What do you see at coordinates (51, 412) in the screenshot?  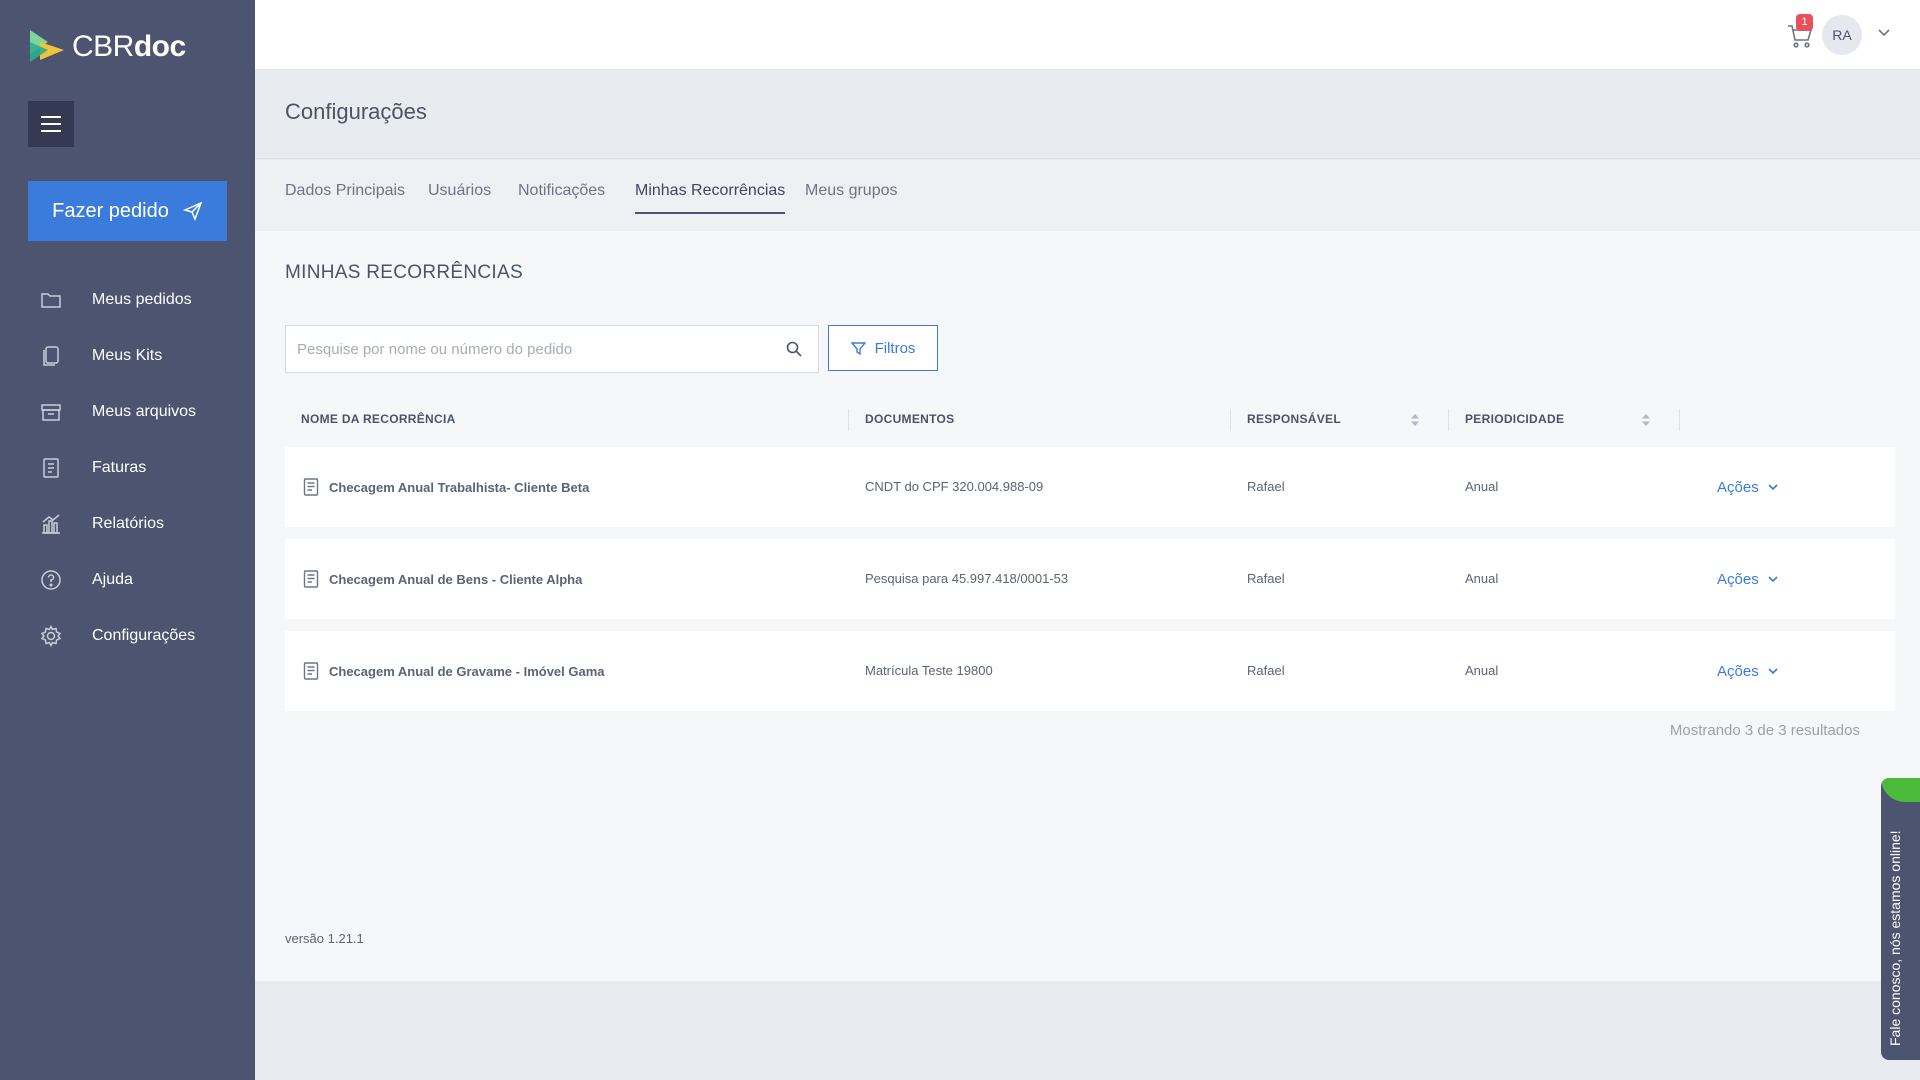 I see `archive-icon` at bounding box center [51, 412].